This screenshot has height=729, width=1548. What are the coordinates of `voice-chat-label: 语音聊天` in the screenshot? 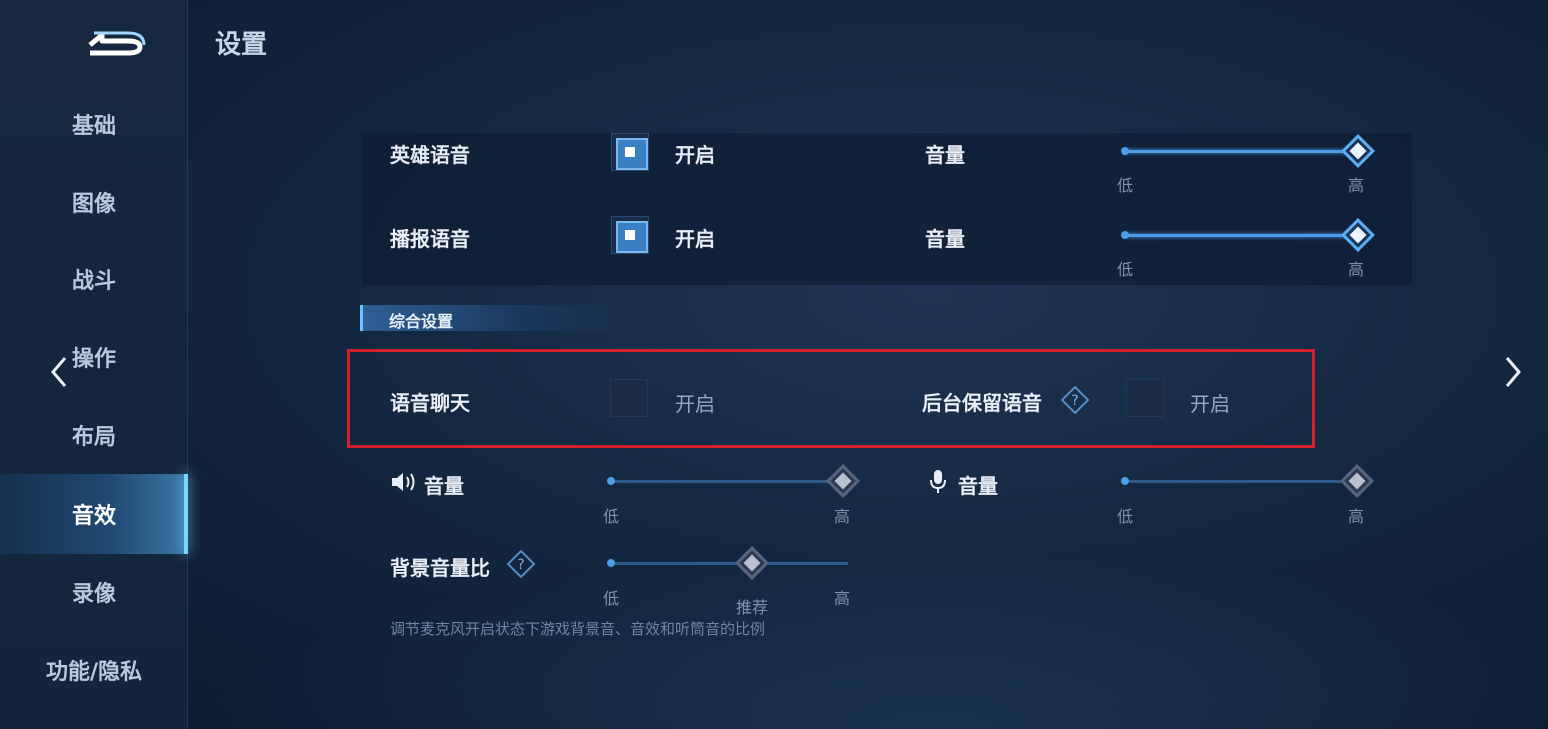 It's located at (430, 403).